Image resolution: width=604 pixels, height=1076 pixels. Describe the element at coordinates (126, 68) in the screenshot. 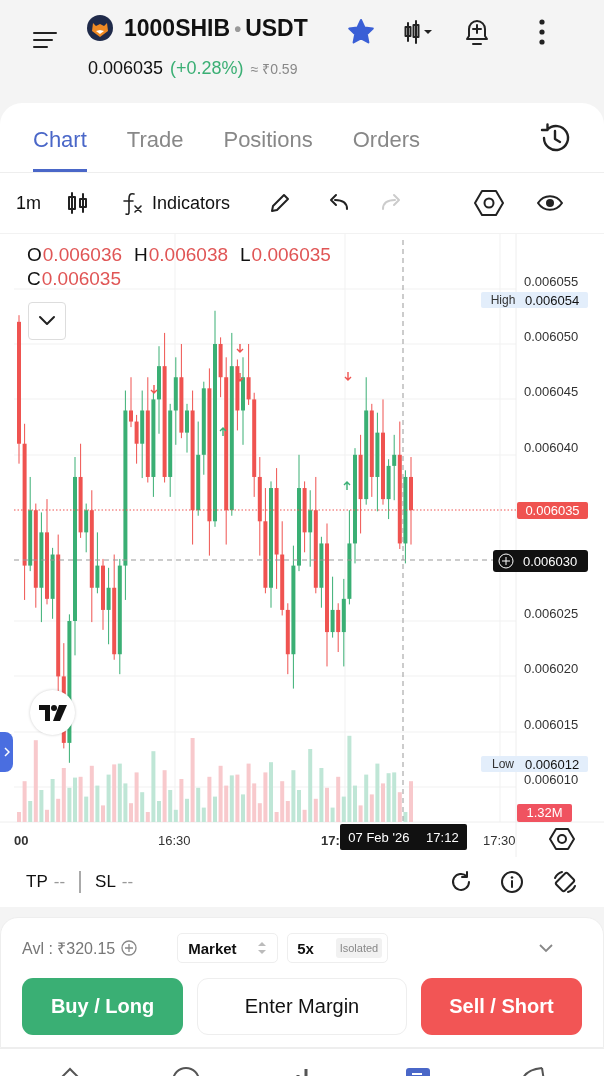

I see `last-price: 0.006035` at that location.